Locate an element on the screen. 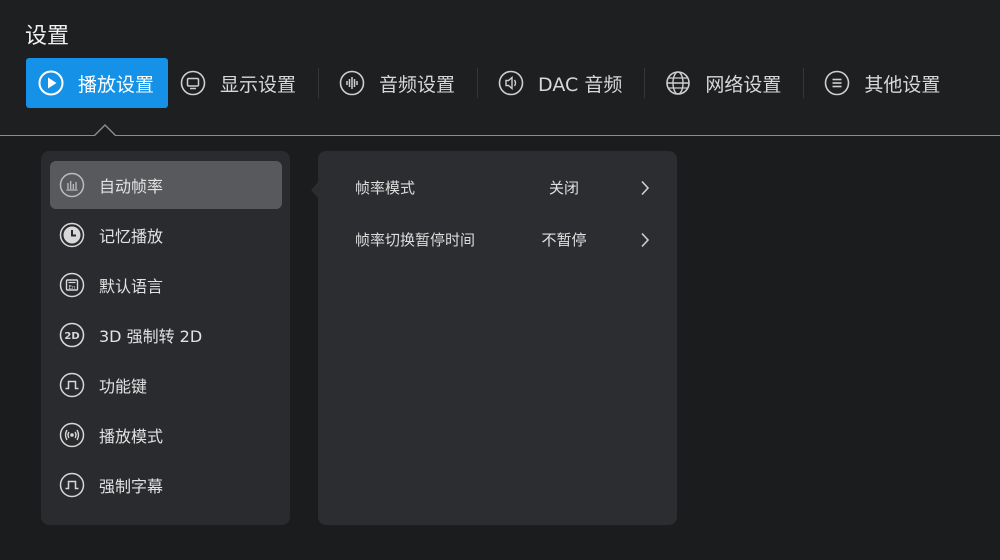 The height and width of the screenshot is (560, 1000). tab-label: 网络设置 is located at coordinates (743, 84).